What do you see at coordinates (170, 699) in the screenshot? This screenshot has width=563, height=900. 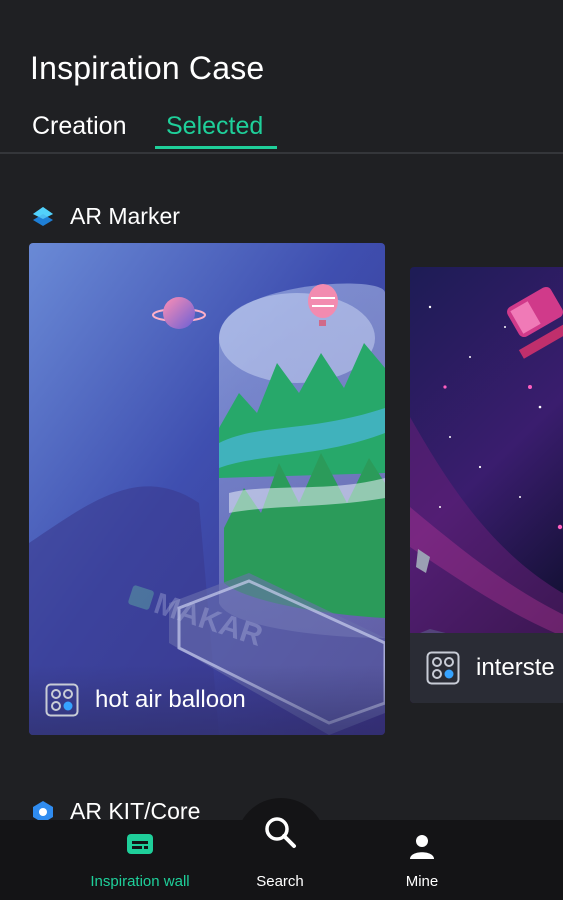 I see `card-title: hot air balloon` at bounding box center [170, 699].